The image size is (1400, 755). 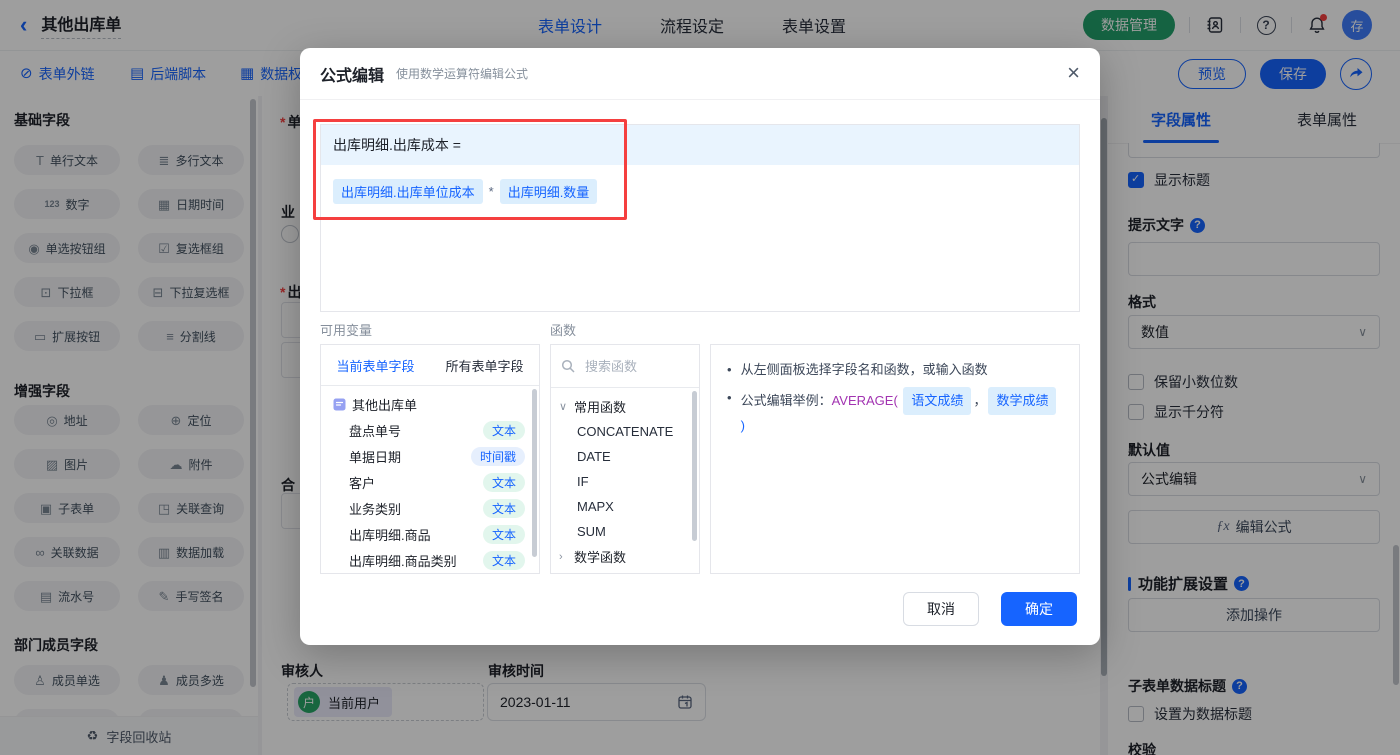 I want to click on formula-operand-token: 出库明细.数量, so click(x=548, y=191).